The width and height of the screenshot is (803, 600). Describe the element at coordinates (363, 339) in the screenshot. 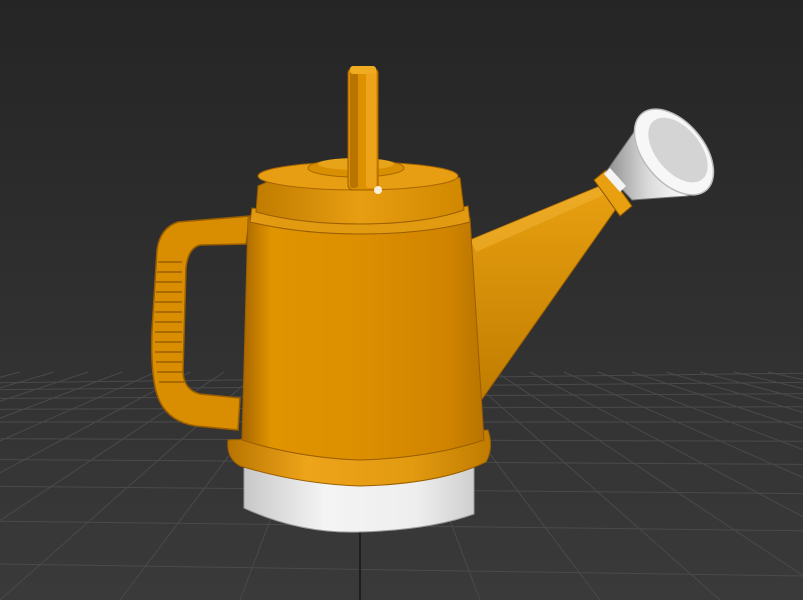

I see `can-body` at that location.